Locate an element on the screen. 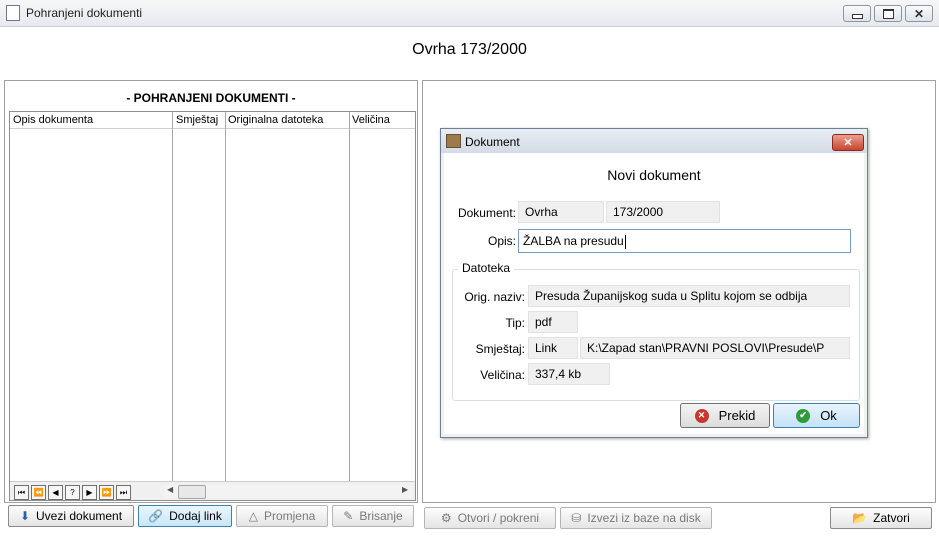 Image resolution: width=939 pixels, height=540 pixels. maximize-button is located at coordinates (888, 13).